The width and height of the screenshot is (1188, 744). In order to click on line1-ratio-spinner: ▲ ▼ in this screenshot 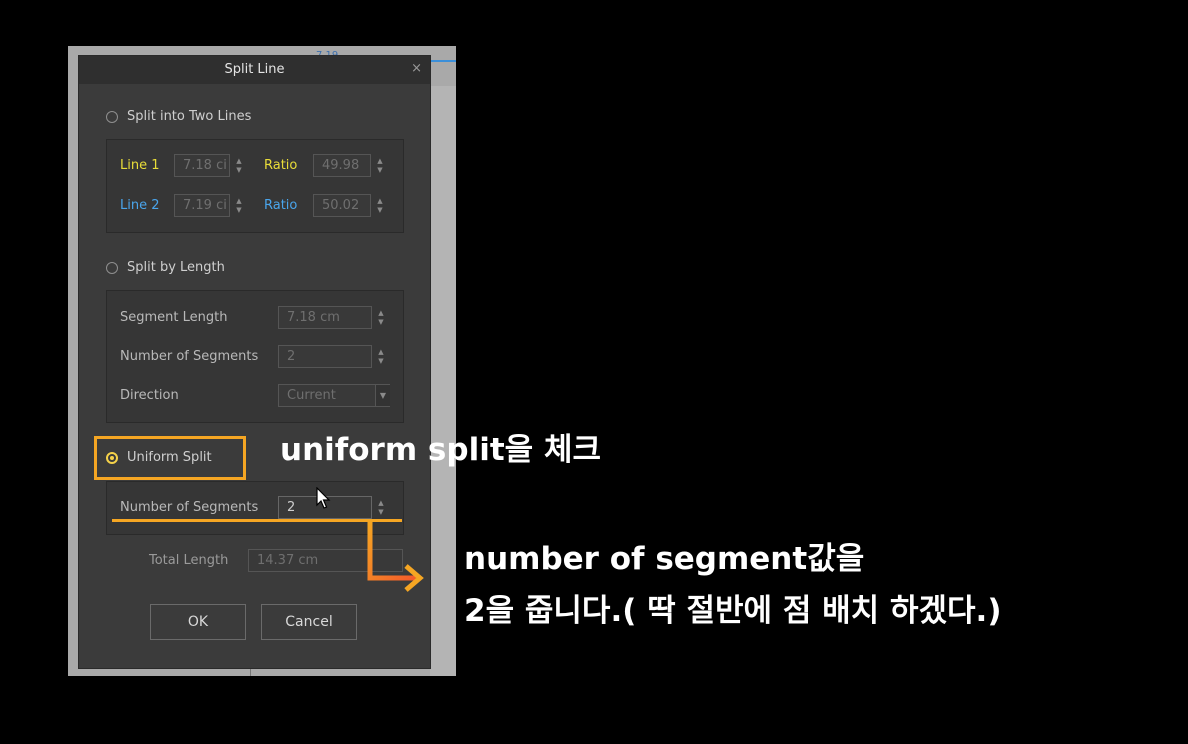, I will do `click(380, 165)`.